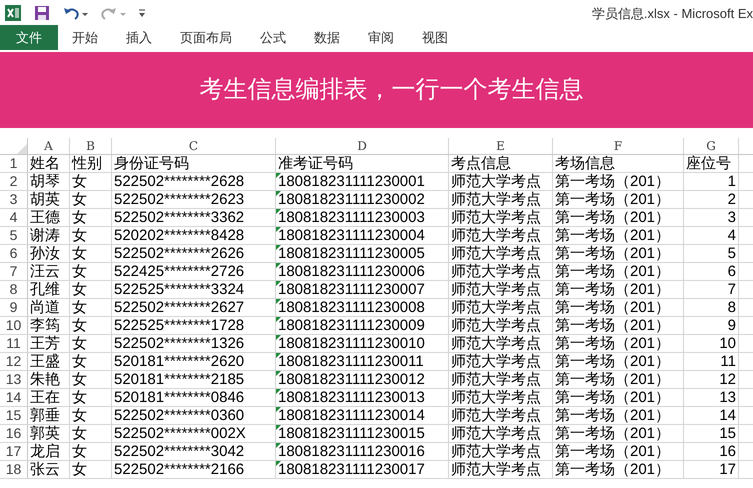 Image resolution: width=753 pixels, height=488 pixels. What do you see at coordinates (14, 325) in the screenshot?
I see `row-header: 10` at bounding box center [14, 325].